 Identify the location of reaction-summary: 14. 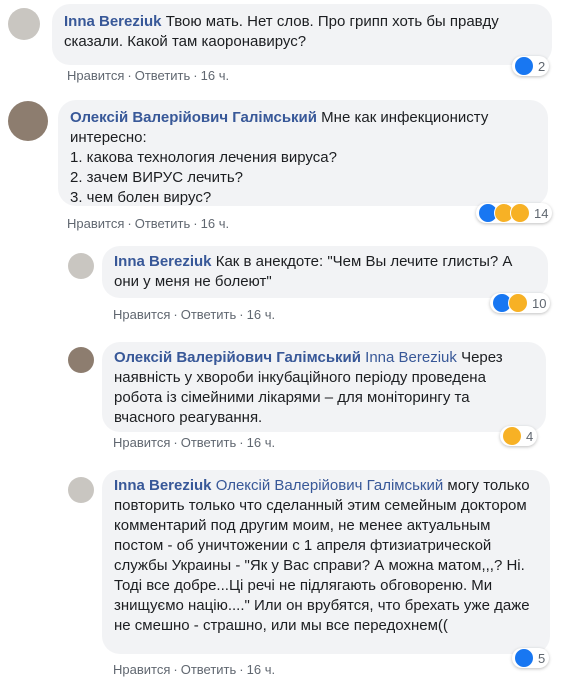
(514, 213).